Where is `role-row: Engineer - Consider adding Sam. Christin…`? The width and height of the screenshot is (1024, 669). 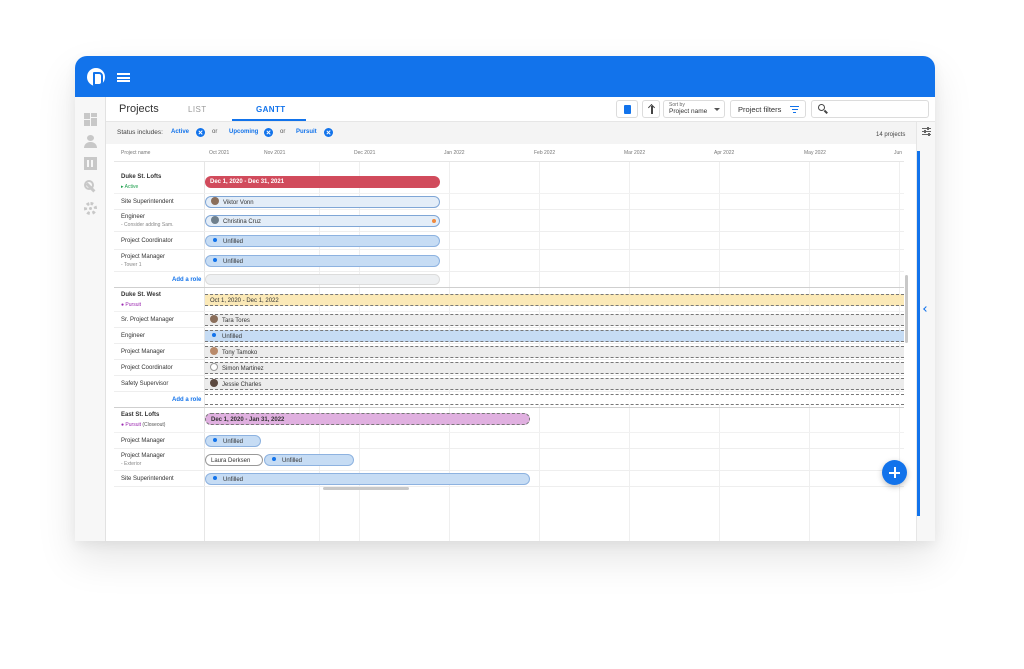 role-row: Engineer - Consider adding Sam. Christin… is located at coordinates (509, 221).